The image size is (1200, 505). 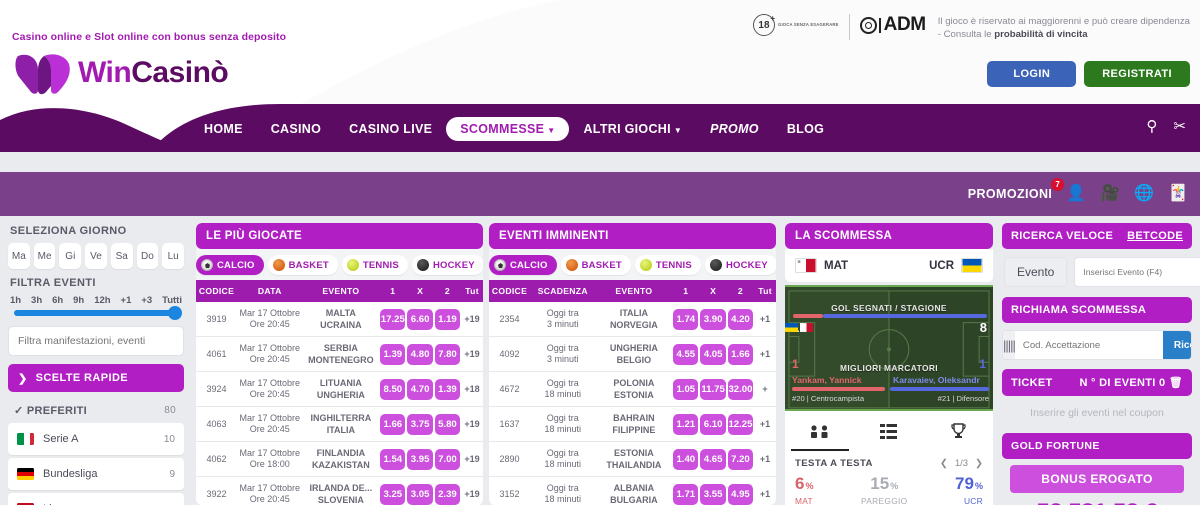 I want to click on day-ma: Ma, so click(x=19, y=256).